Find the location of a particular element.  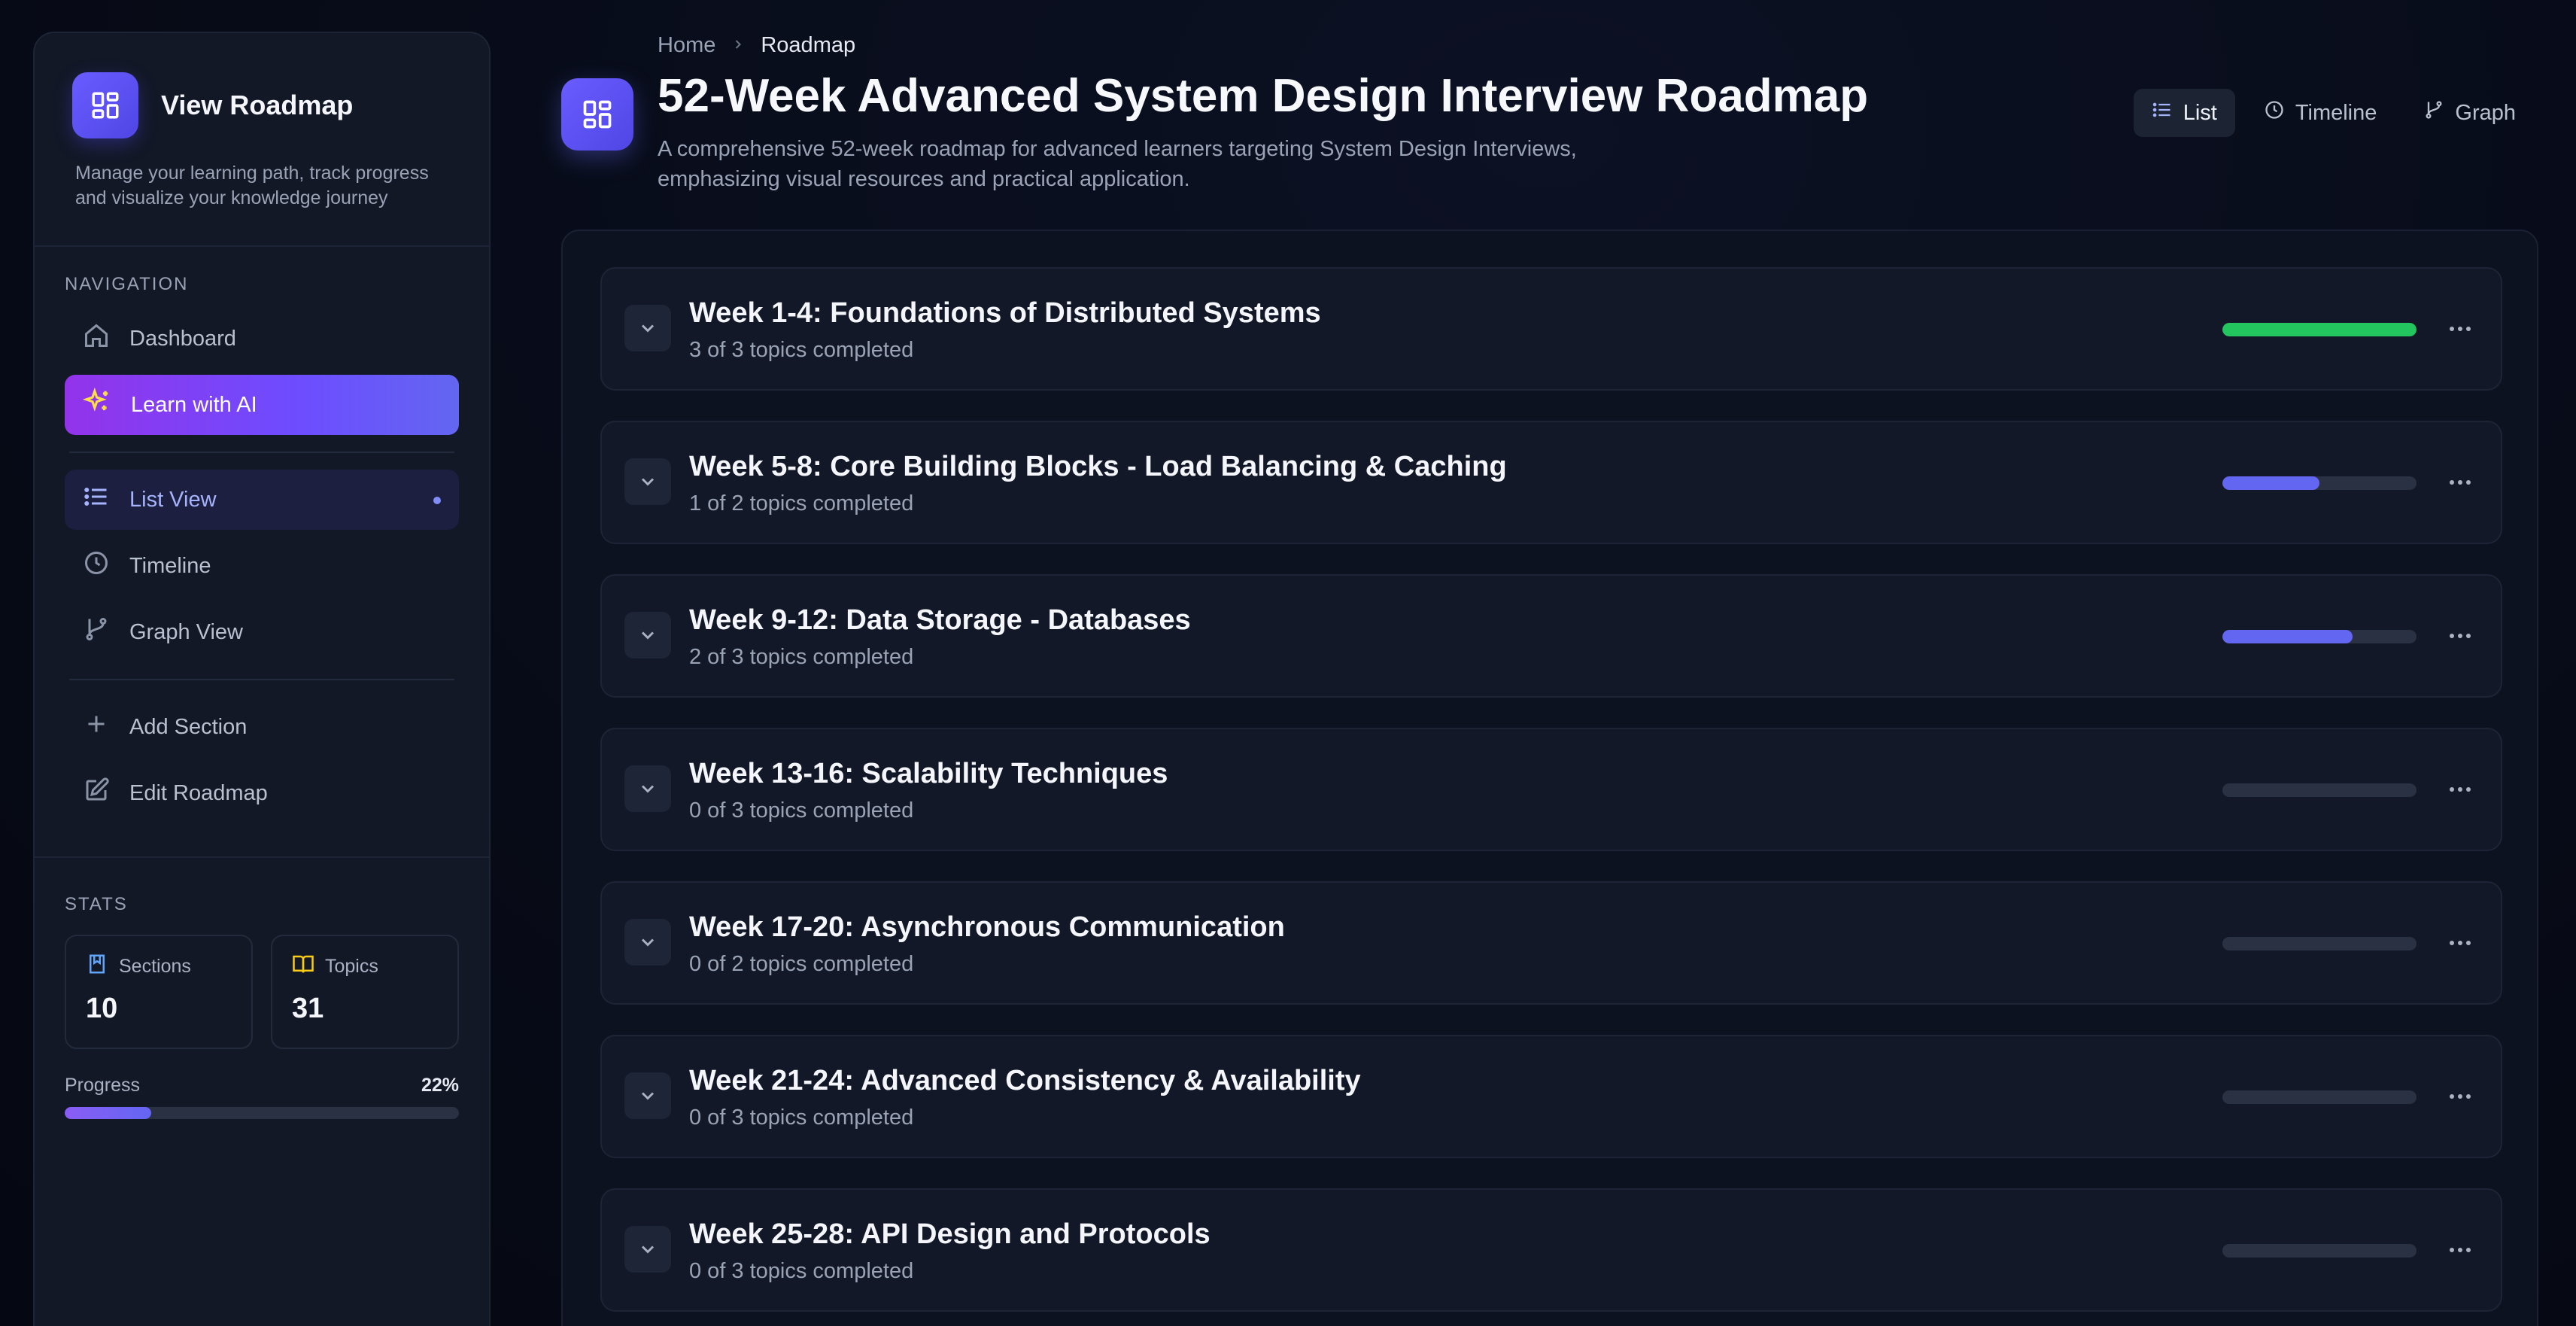

view-graph-label: Graph is located at coordinates (2486, 112).